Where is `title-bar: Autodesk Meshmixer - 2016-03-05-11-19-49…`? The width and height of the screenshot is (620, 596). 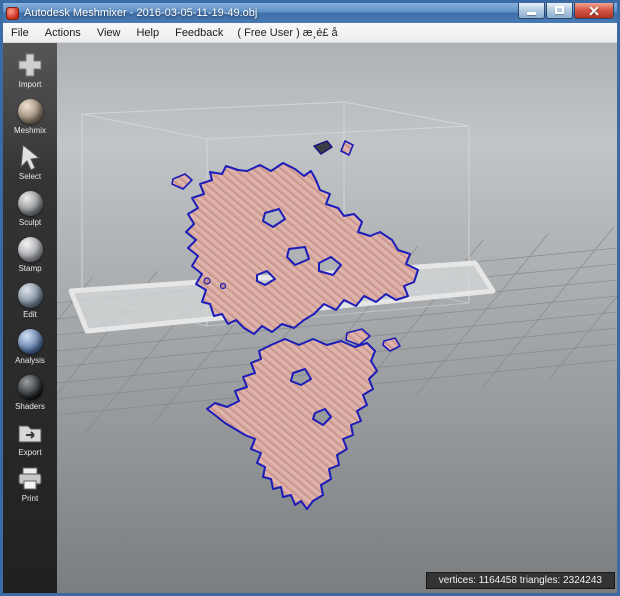
title-bar: Autodesk Meshmixer - 2016-03-05-11-19-49… is located at coordinates (310, 13).